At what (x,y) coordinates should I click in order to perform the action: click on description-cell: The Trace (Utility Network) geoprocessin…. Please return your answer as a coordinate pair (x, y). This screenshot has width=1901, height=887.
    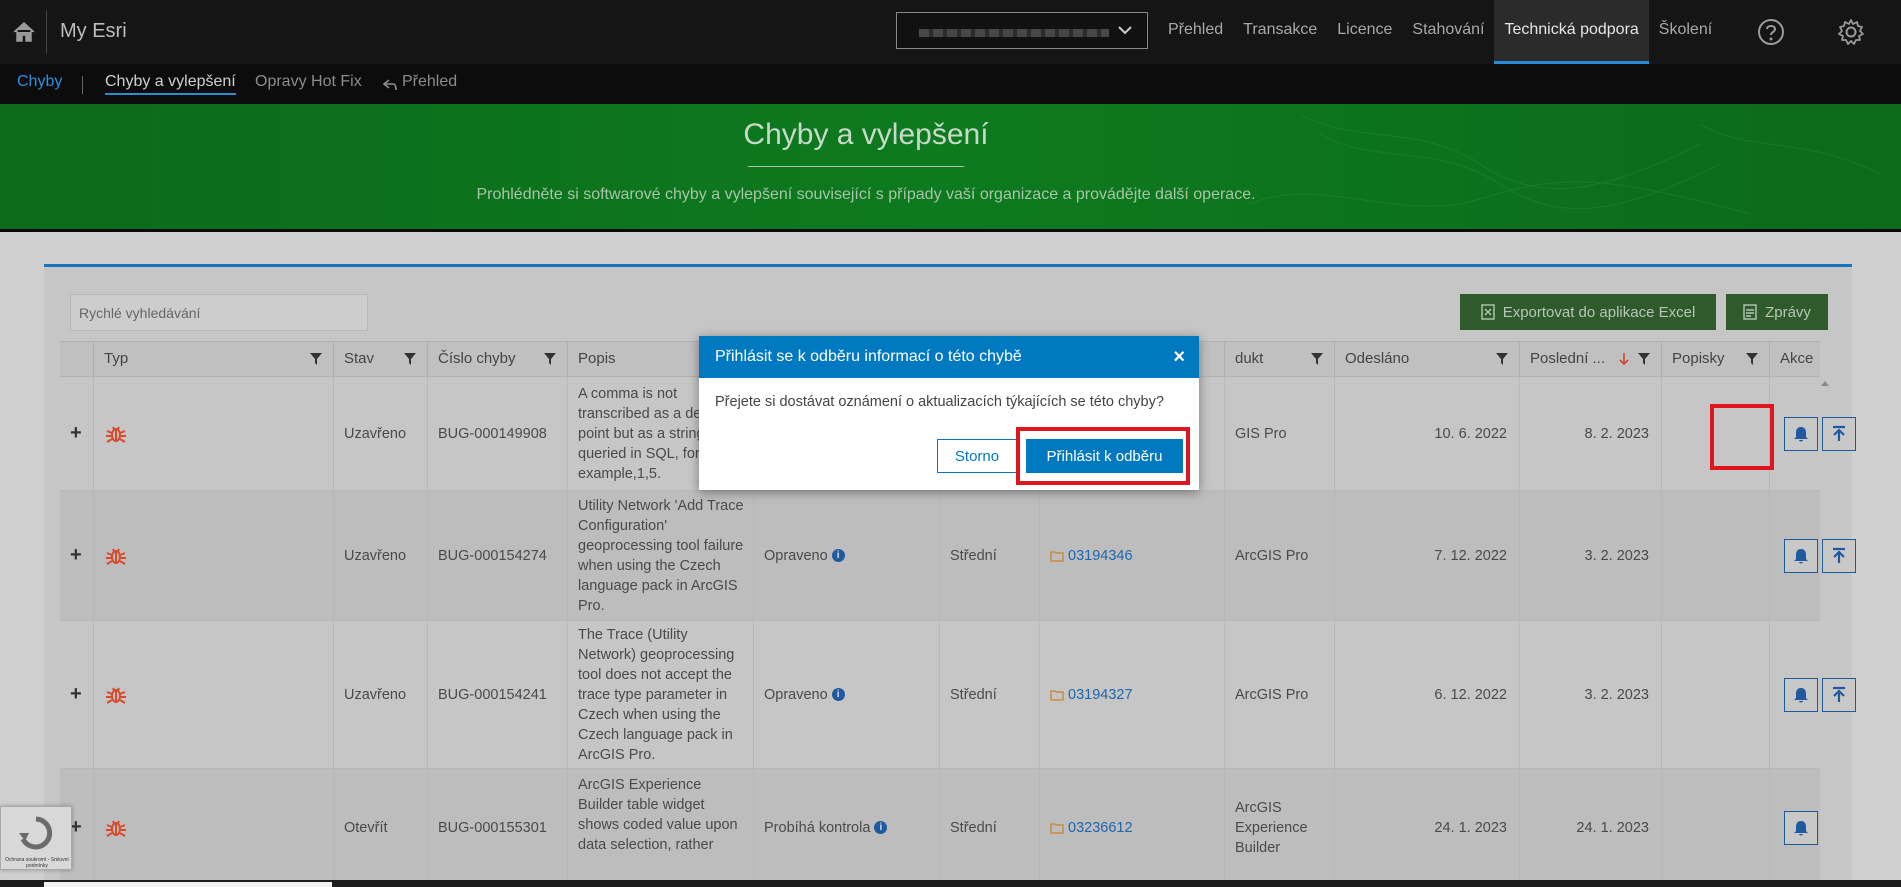
    Looking at the image, I should click on (661, 694).